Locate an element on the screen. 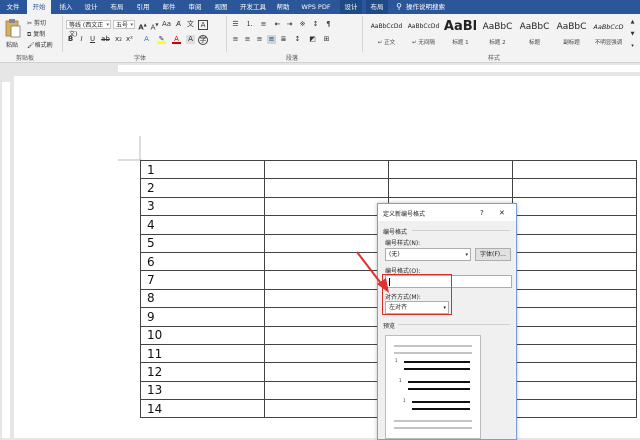 The width and height of the screenshot is (640, 440). tab-mailings: 邮件 is located at coordinates (169, 7).